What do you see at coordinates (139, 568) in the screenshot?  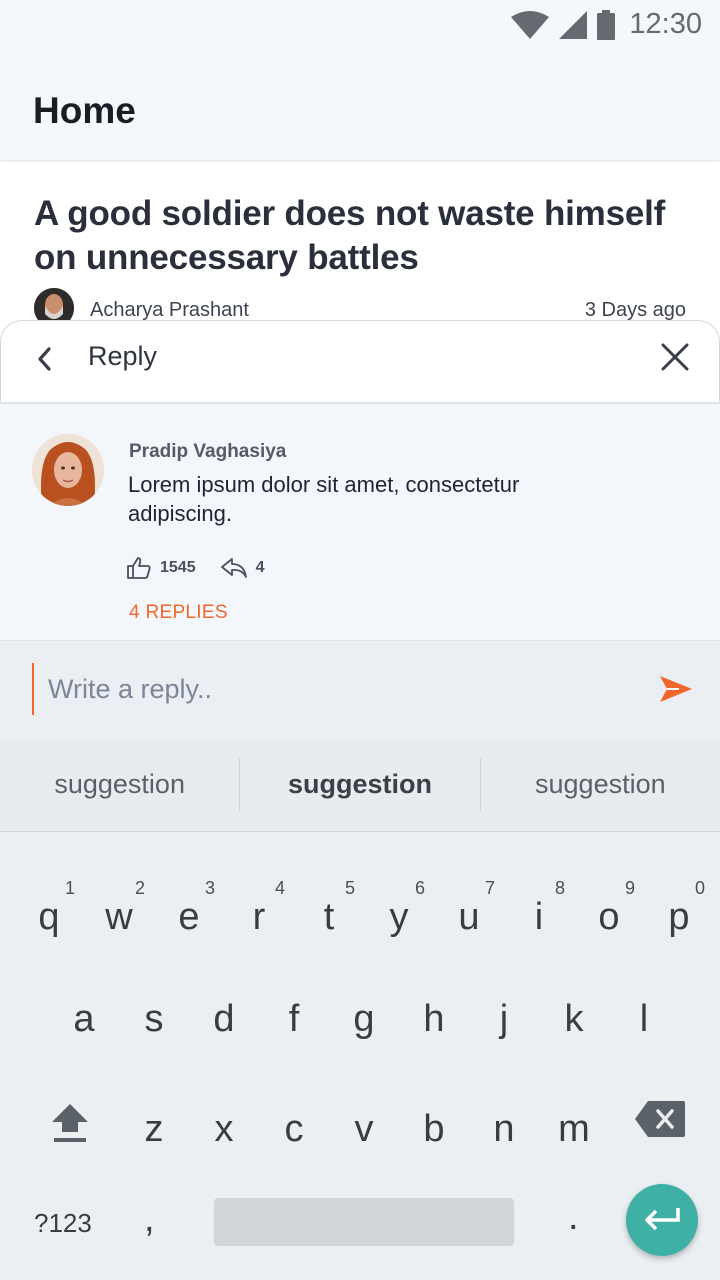 I see `thumbs-up-icon` at bounding box center [139, 568].